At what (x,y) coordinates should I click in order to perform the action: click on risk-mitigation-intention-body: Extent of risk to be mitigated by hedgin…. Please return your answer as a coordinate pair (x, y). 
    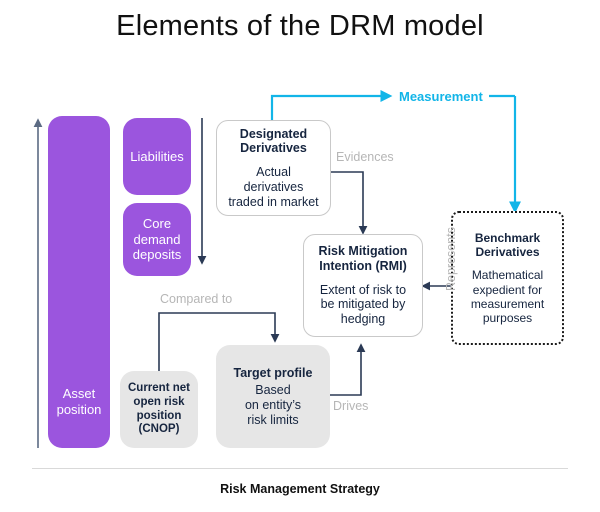
    Looking at the image, I should click on (363, 304).